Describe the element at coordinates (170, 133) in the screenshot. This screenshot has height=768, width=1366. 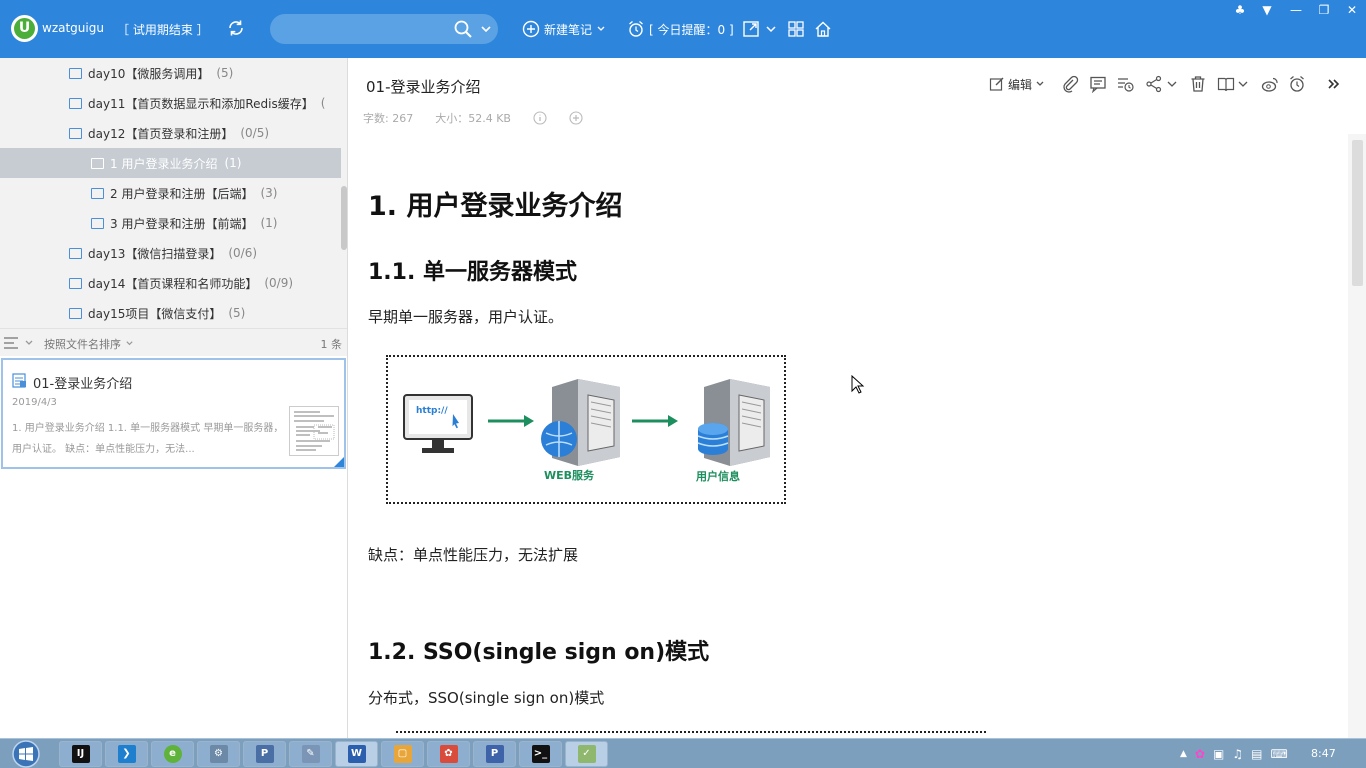
I see `tree-item: day12【首页登录和注册】 (0/5)` at that location.